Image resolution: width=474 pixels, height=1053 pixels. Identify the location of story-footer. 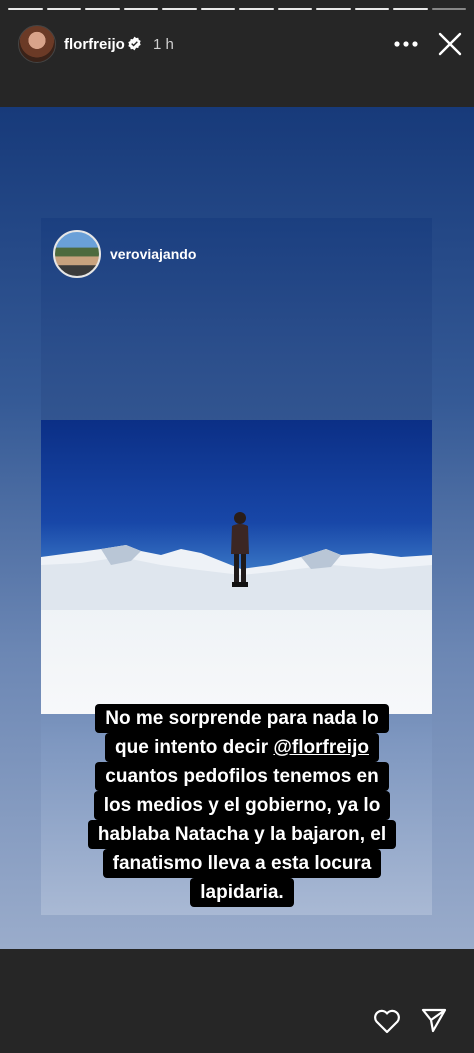
(237, 1001).